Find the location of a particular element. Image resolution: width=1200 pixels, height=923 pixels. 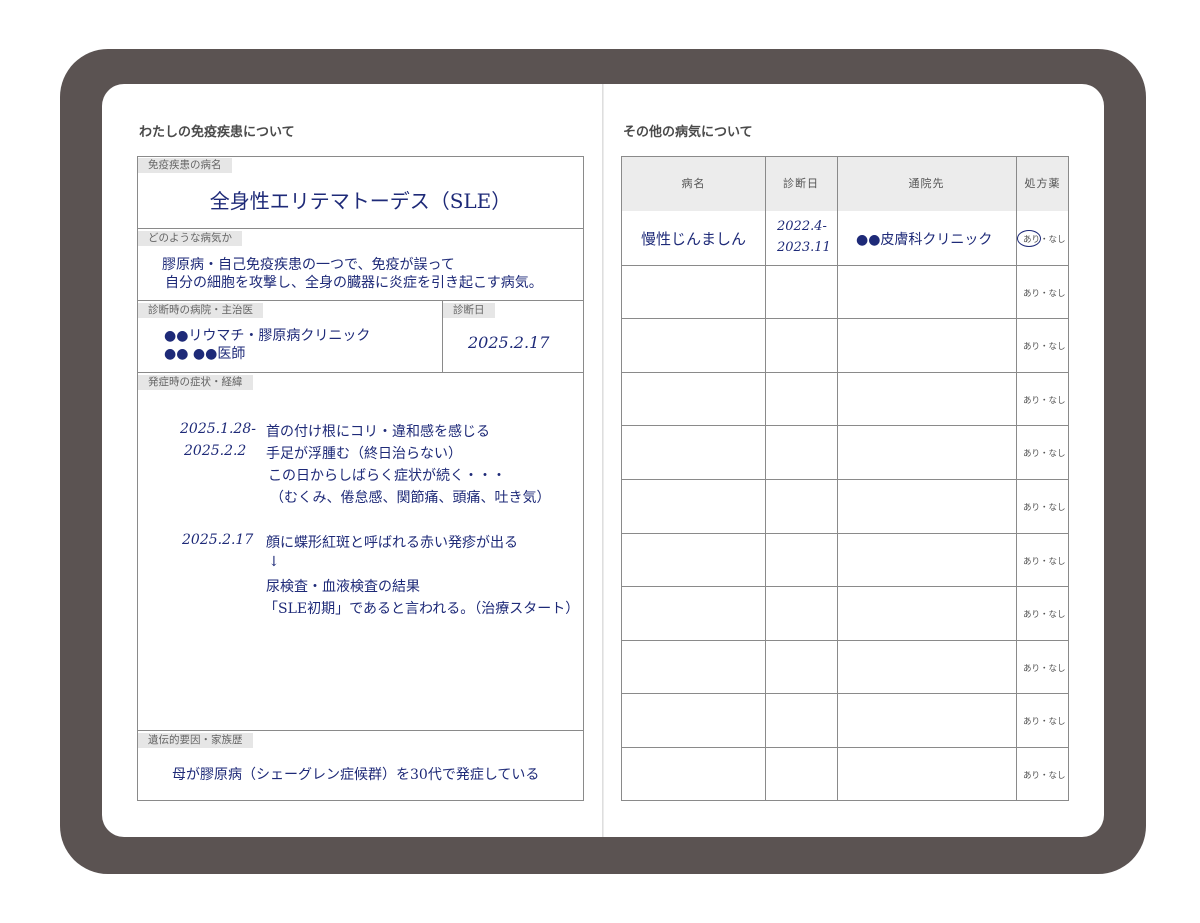

symptom-text: 「SLE初期」であると言われる。（治療スタート） is located at coordinates (422, 609).